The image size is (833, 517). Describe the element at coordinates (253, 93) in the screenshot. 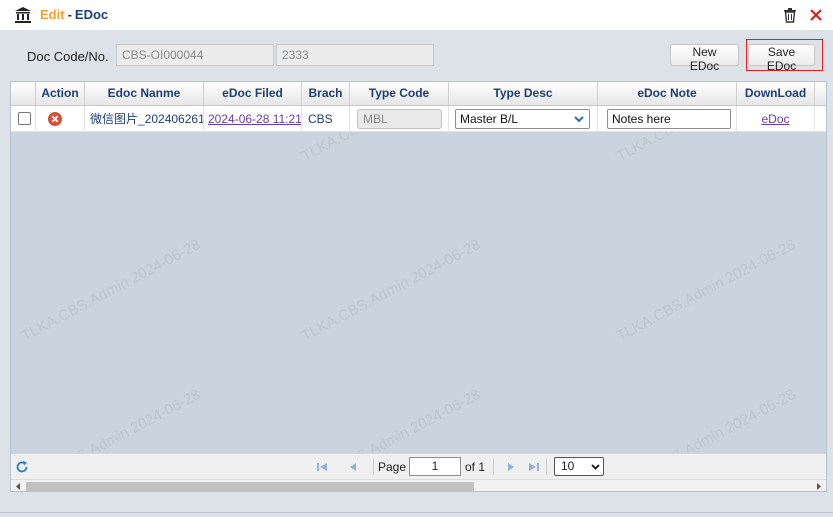

I see `column-header-filed: eDoc Filed` at that location.